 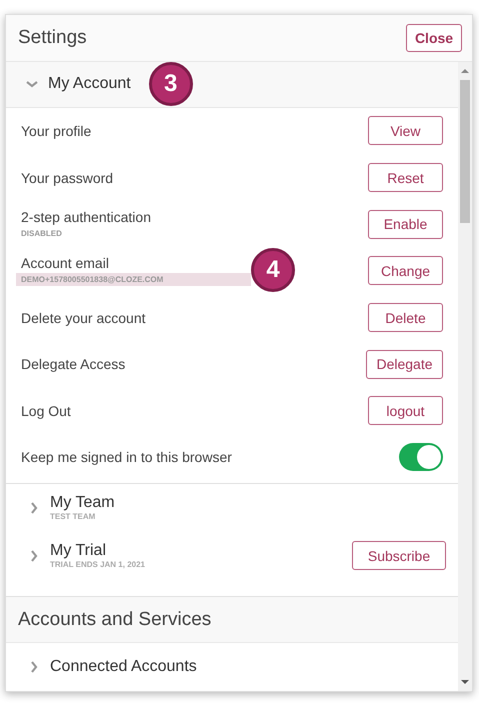 I want to click on group-title: My Trial, so click(x=78, y=551).